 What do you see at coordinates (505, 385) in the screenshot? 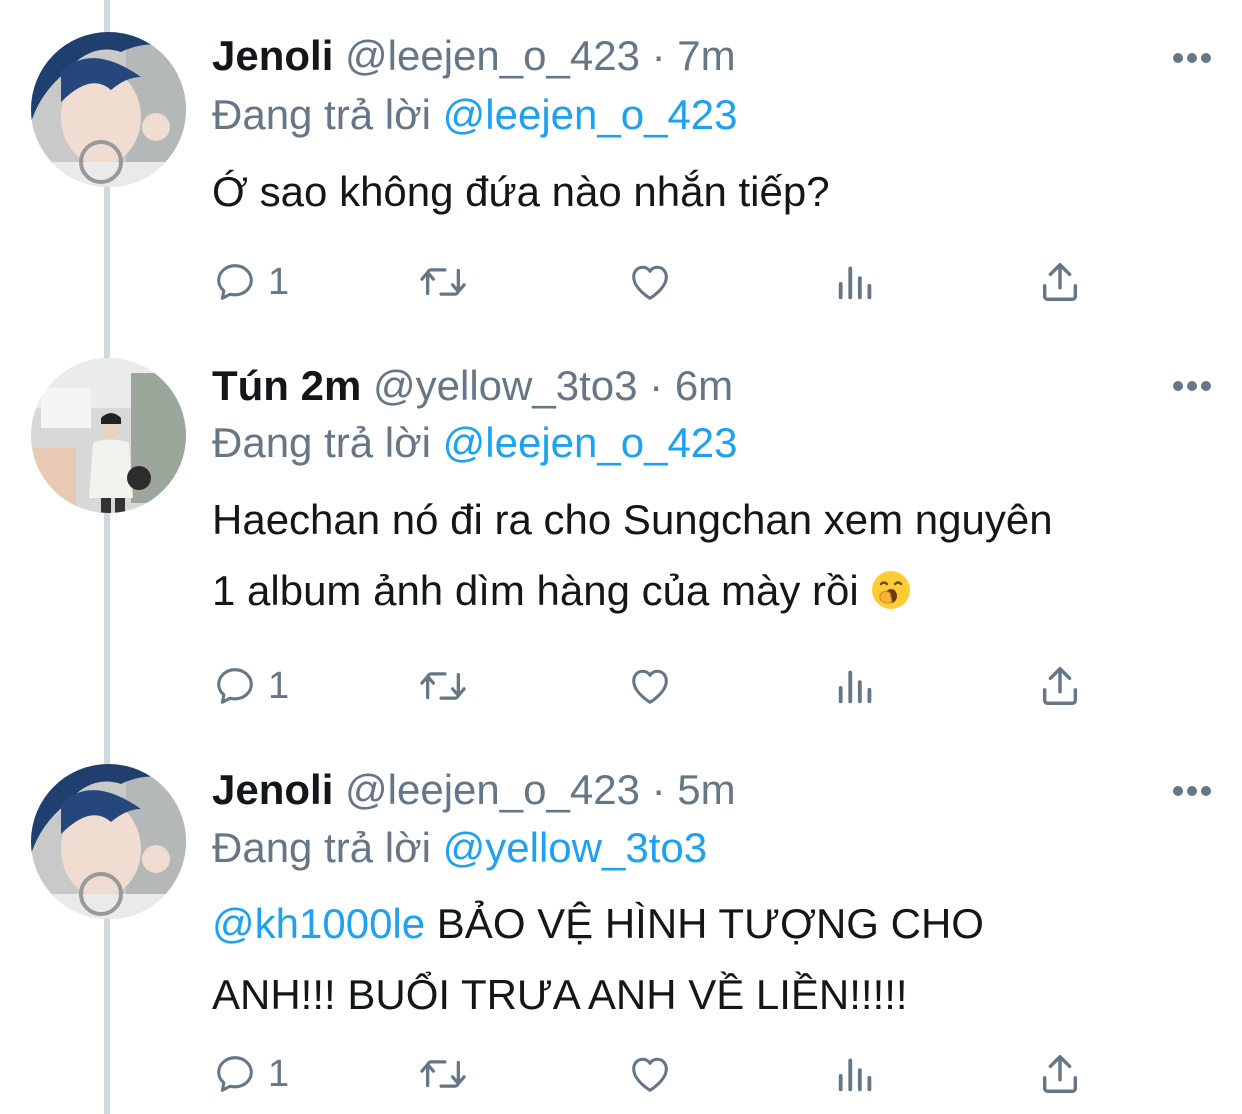
I see `user-handle: @yellow_3to3` at bounding box center [505, 385].